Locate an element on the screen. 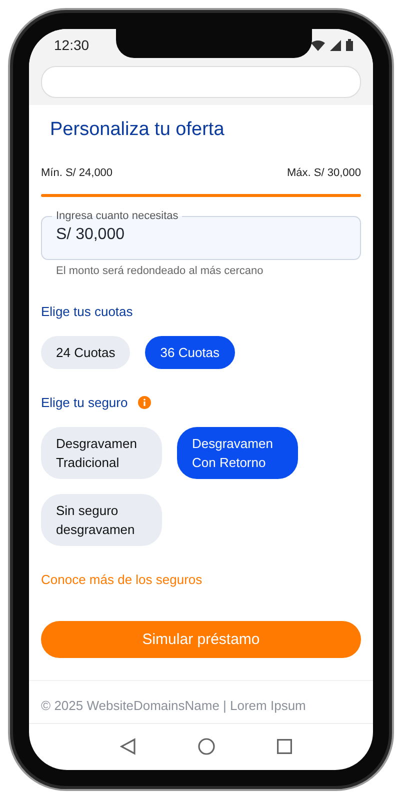  insurance-option: Desgravamen Tradicional is located at coordinates (101, 453).